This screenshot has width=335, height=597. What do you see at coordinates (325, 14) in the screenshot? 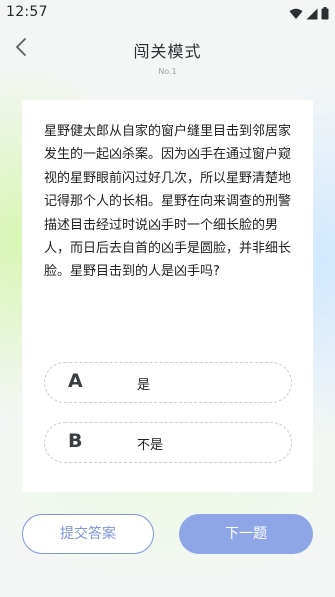
I see `battery-icon` at bounding box center [325, 14].